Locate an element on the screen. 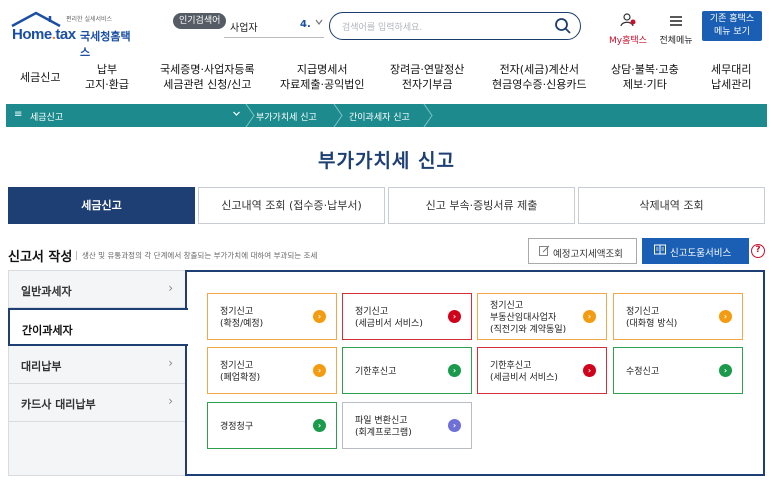 The height and width of the screenshot is (484, 773). nav-item-e-invoice: 전자(세금)계산서 현금영수증·신용카드 is located at coordinates (539, 77).